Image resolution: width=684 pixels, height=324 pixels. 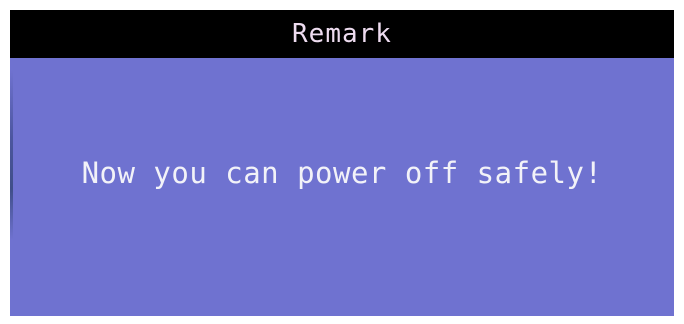 I want to click on dialog-title: Remark, so click(x=342, y=34).